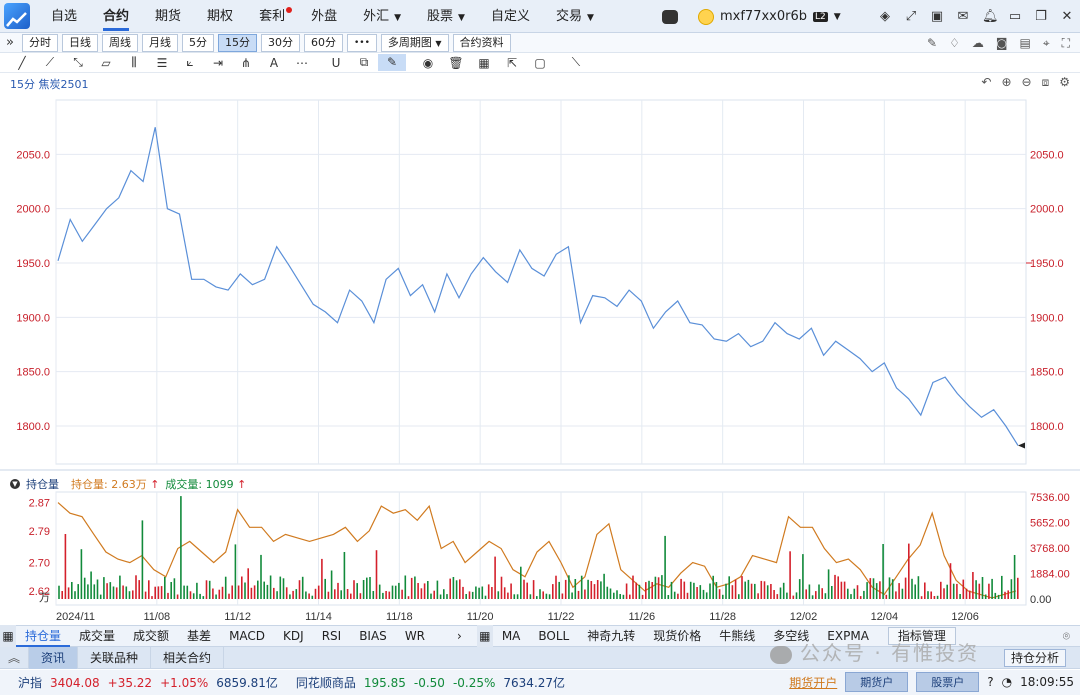 This screenshot has height=695, width=1080. I want to click on avatar, so click(706, 16).